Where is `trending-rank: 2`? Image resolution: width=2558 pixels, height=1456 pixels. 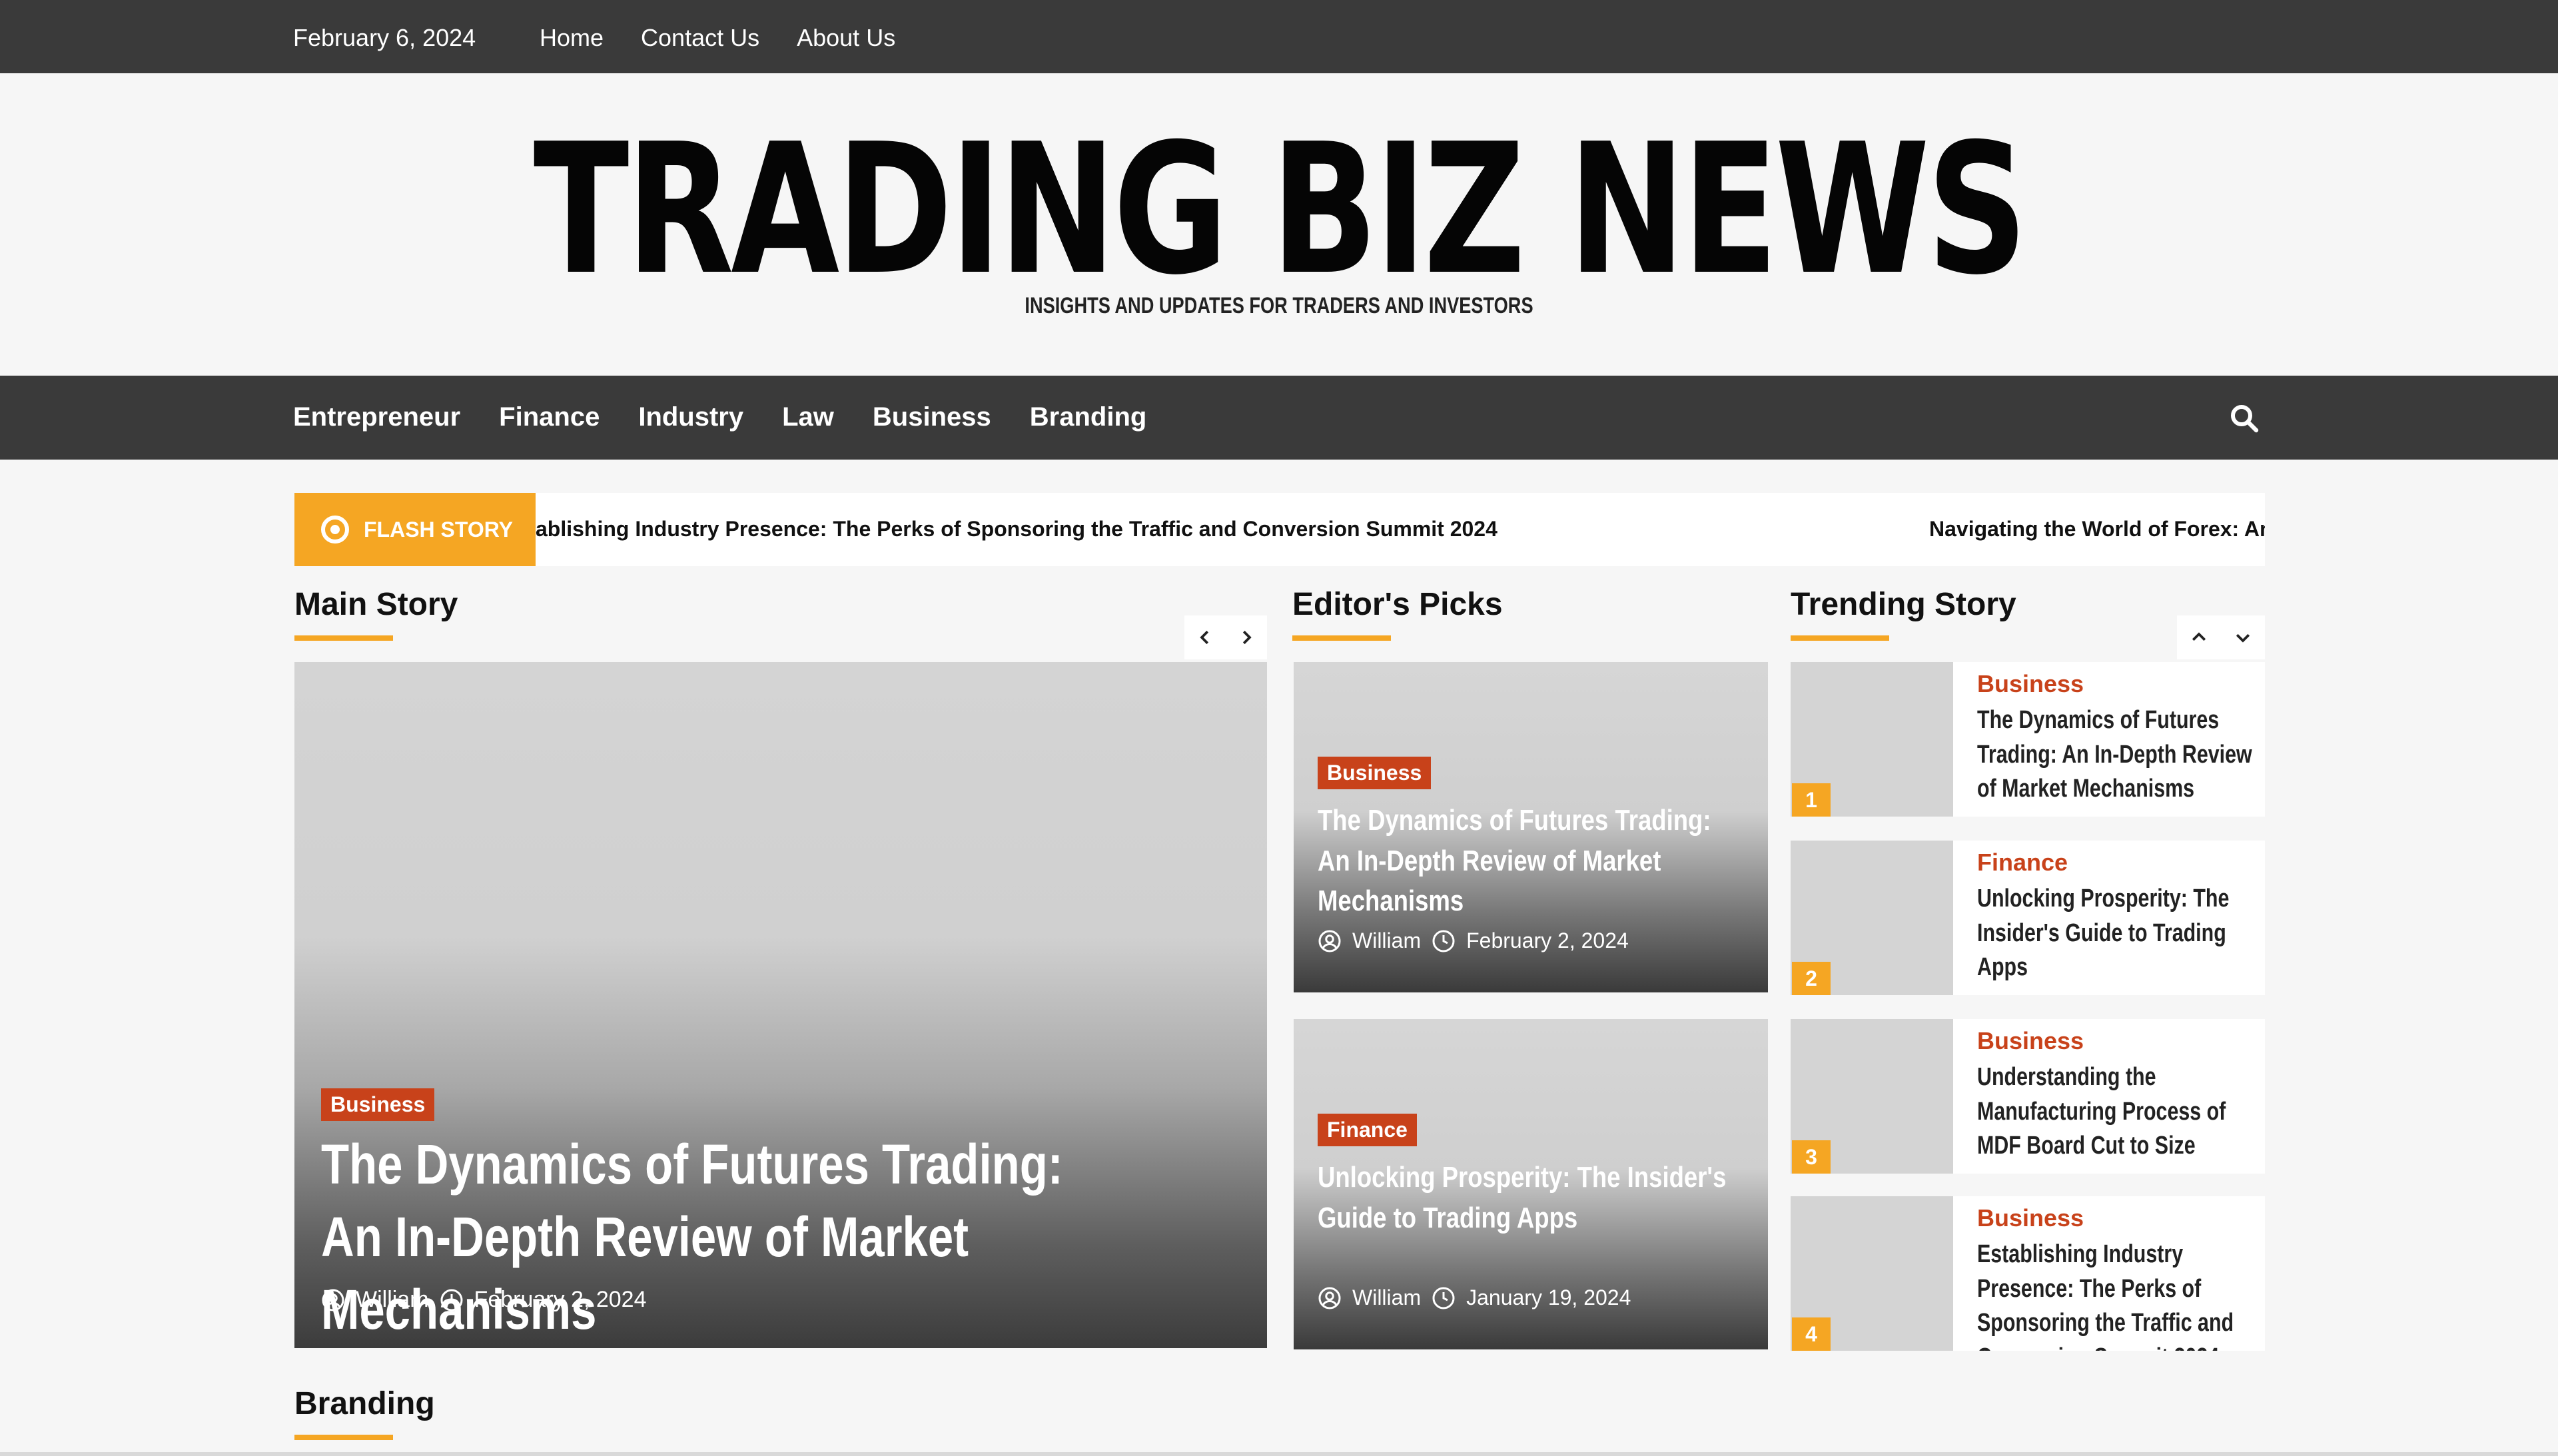
trending-rank: 2 is located at coordinates (1811, 978).